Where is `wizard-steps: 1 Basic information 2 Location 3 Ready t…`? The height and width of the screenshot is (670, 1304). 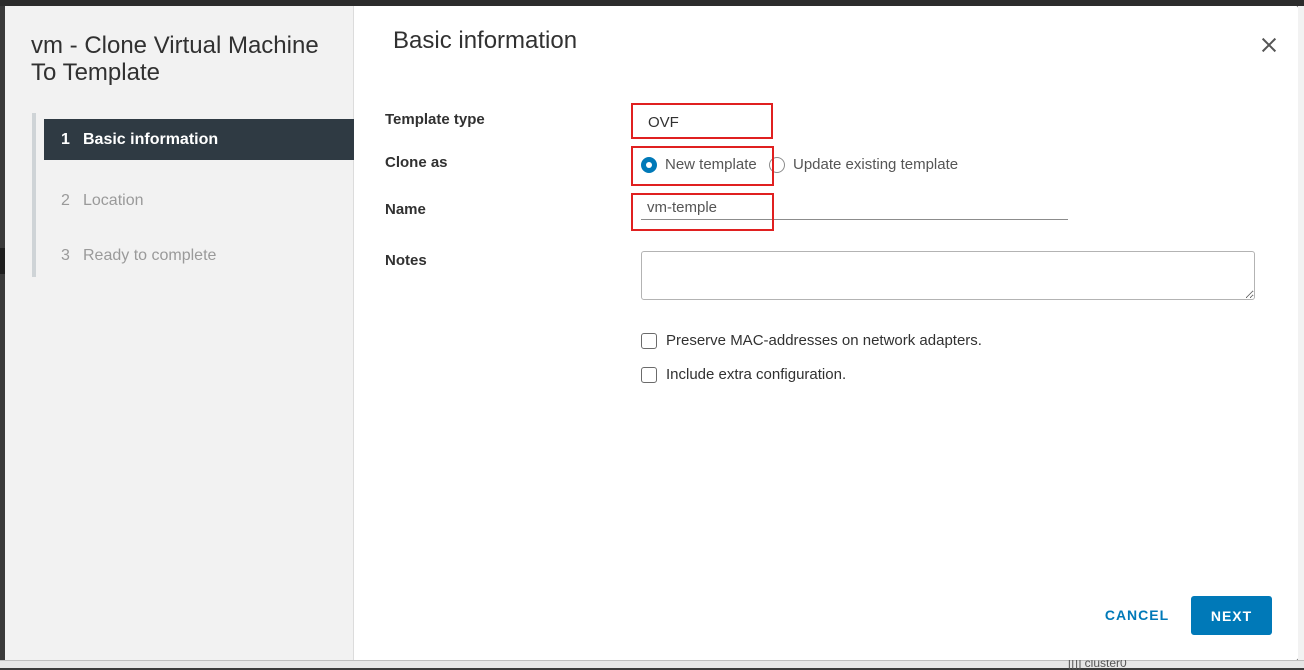 wizard-steps: 1 Basic information 2 Location 3 Ready t… is located at coordinates (193, 195).